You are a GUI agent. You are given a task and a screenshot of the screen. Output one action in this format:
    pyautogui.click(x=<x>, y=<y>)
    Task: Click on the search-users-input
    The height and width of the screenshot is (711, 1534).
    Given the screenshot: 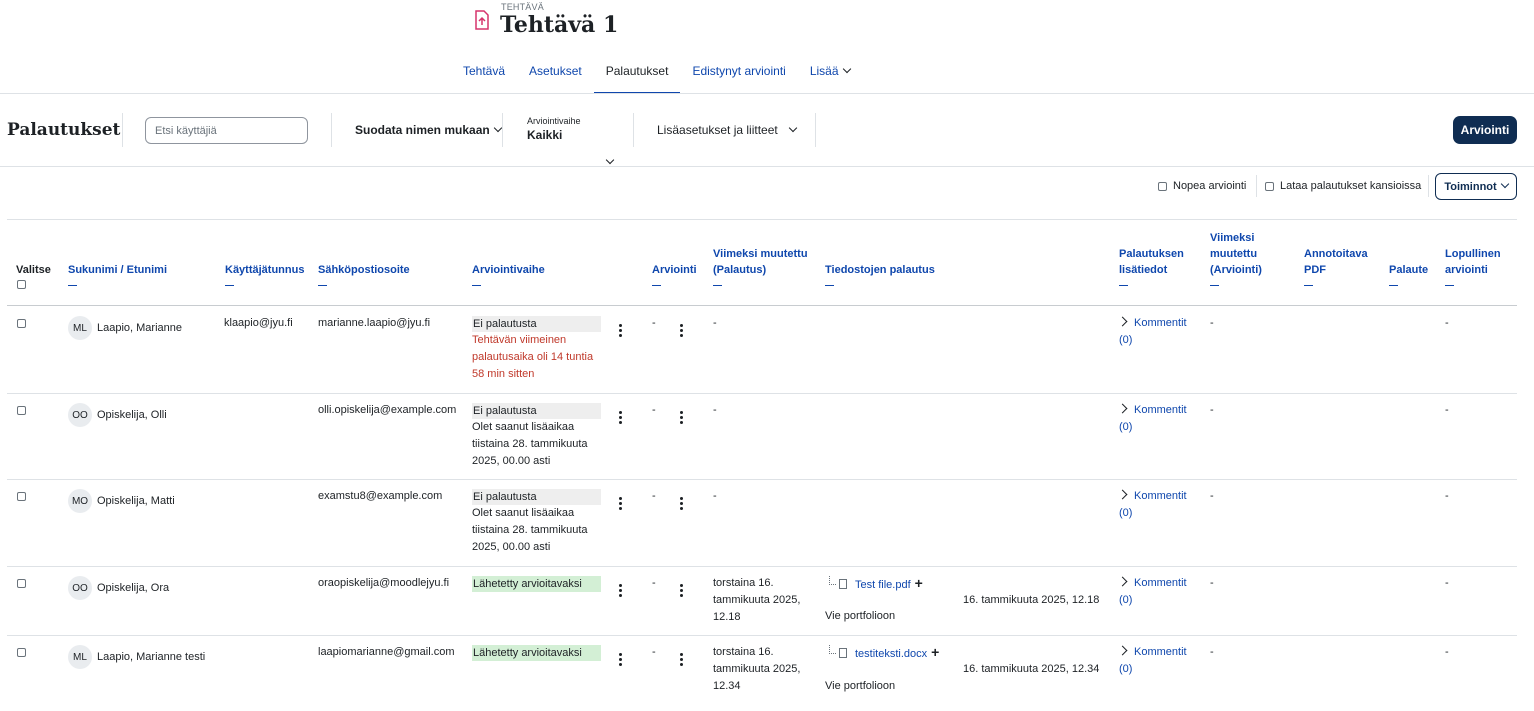 What is the action you would take?
    pyautogui.click(x=226, y=130)
    